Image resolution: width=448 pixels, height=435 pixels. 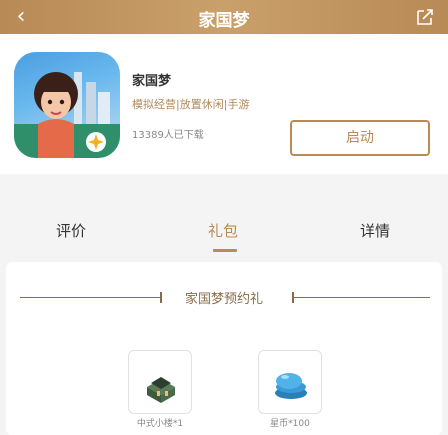 What do you see at coordinates (67, 105) in the screenshot?
I see `app-icon` at bounding box center [67, 105].